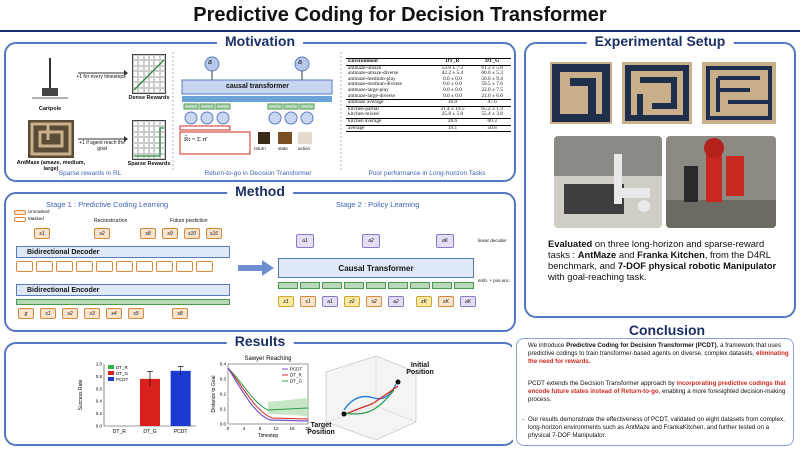 The width and height of the screenshot is (800, 450). I want to click on setup-text-bold: AntMaze, so click(597, 254).